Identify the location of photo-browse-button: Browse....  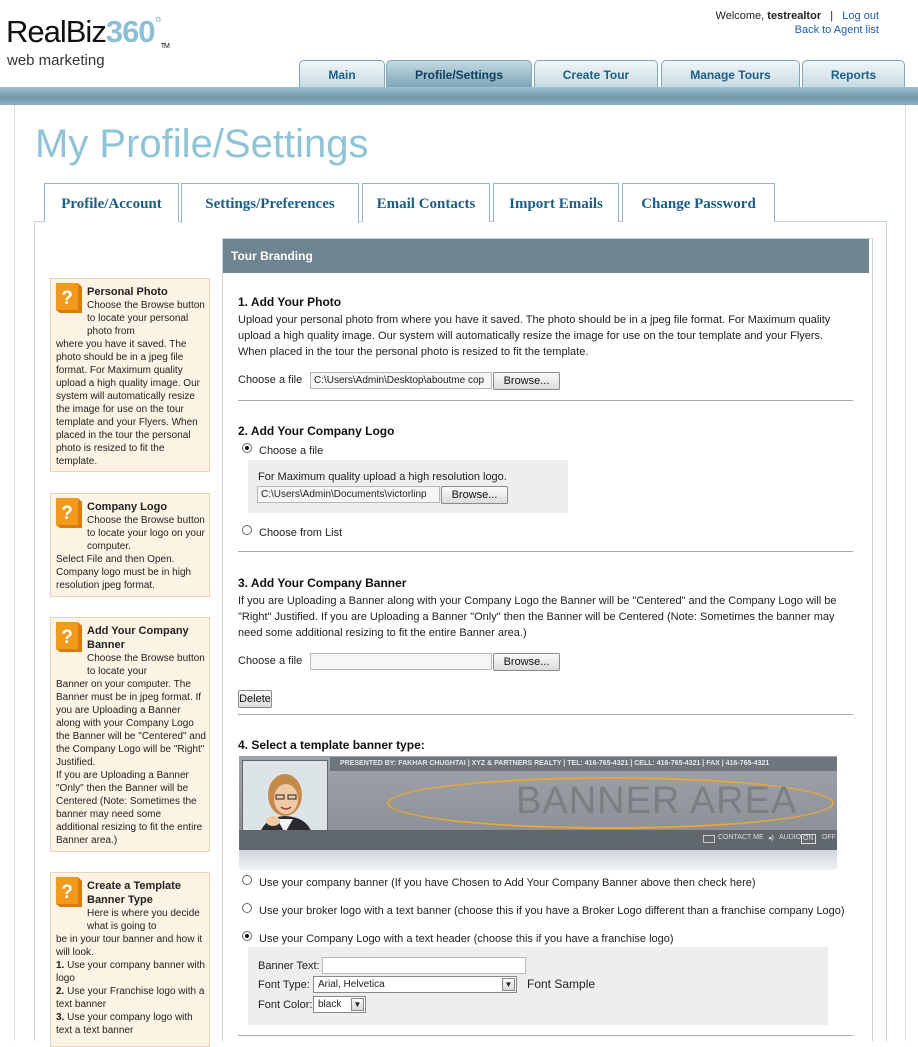
(526, 381).